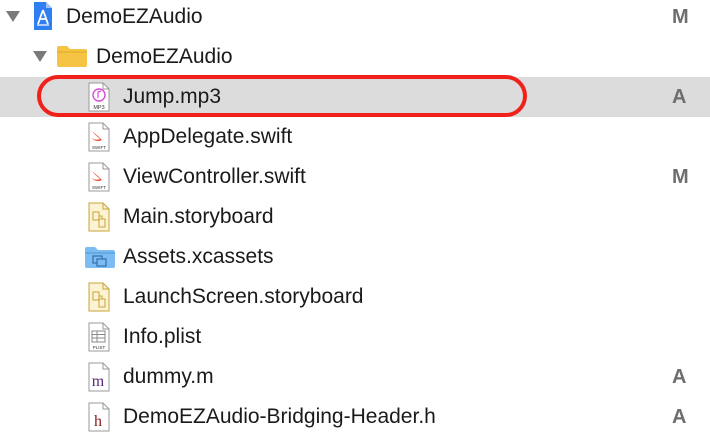 This screenshot has height=437, width=710. Describe the element at coordinates (100, 257) in the screenshot. I see `asset-catalog-folder-icon` at that location.